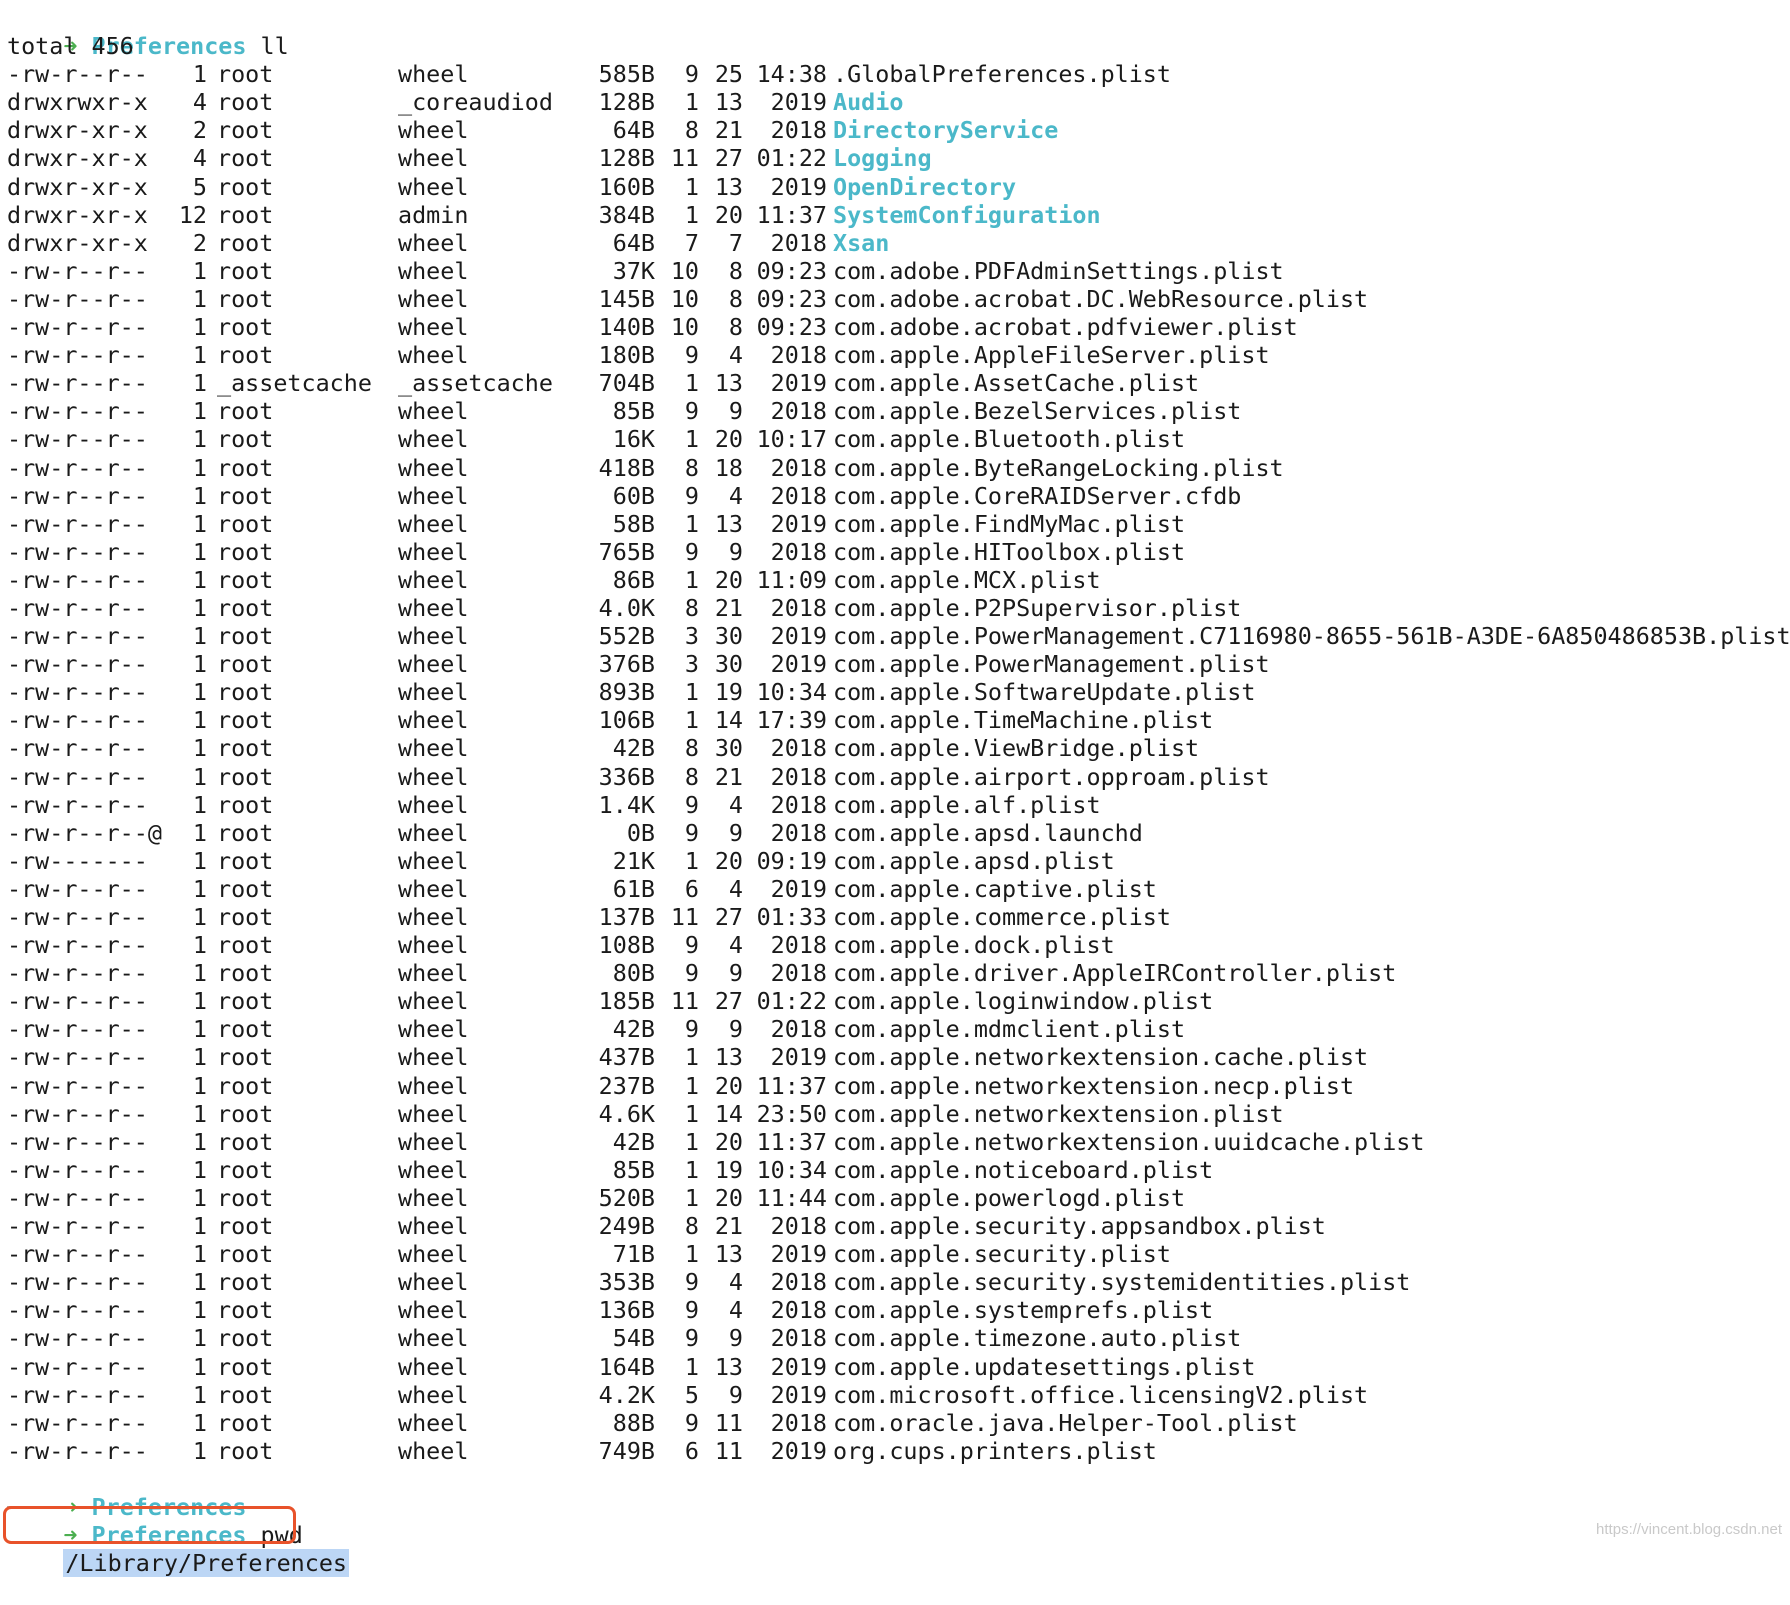 This screenshot has width=1790, height=1605. Describe the element at coordinates (728, 467) in the screenshot. I see `listing-day: 18` at that location.